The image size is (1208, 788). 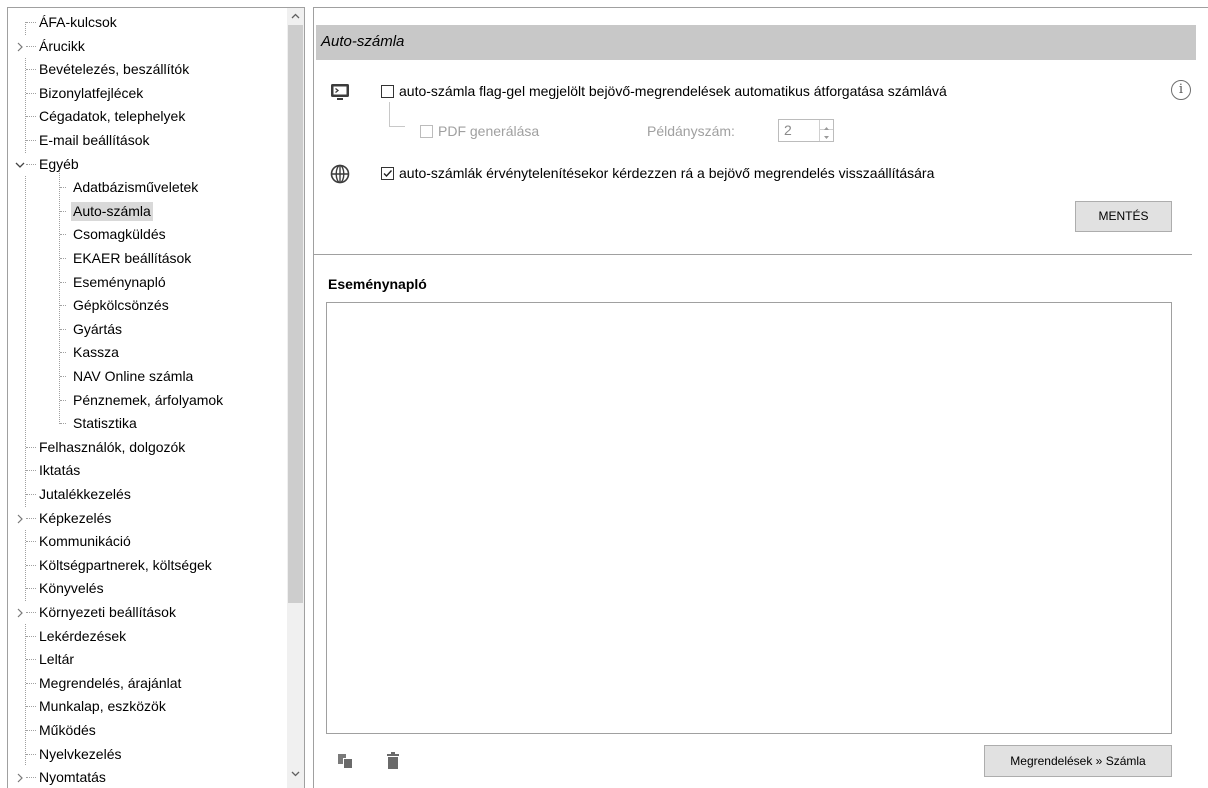 What do you see at coordinates (80, 753) in the screenshot?
I see `tree-item-label: Nyelvkezelés` at bounding box center [80, 753].